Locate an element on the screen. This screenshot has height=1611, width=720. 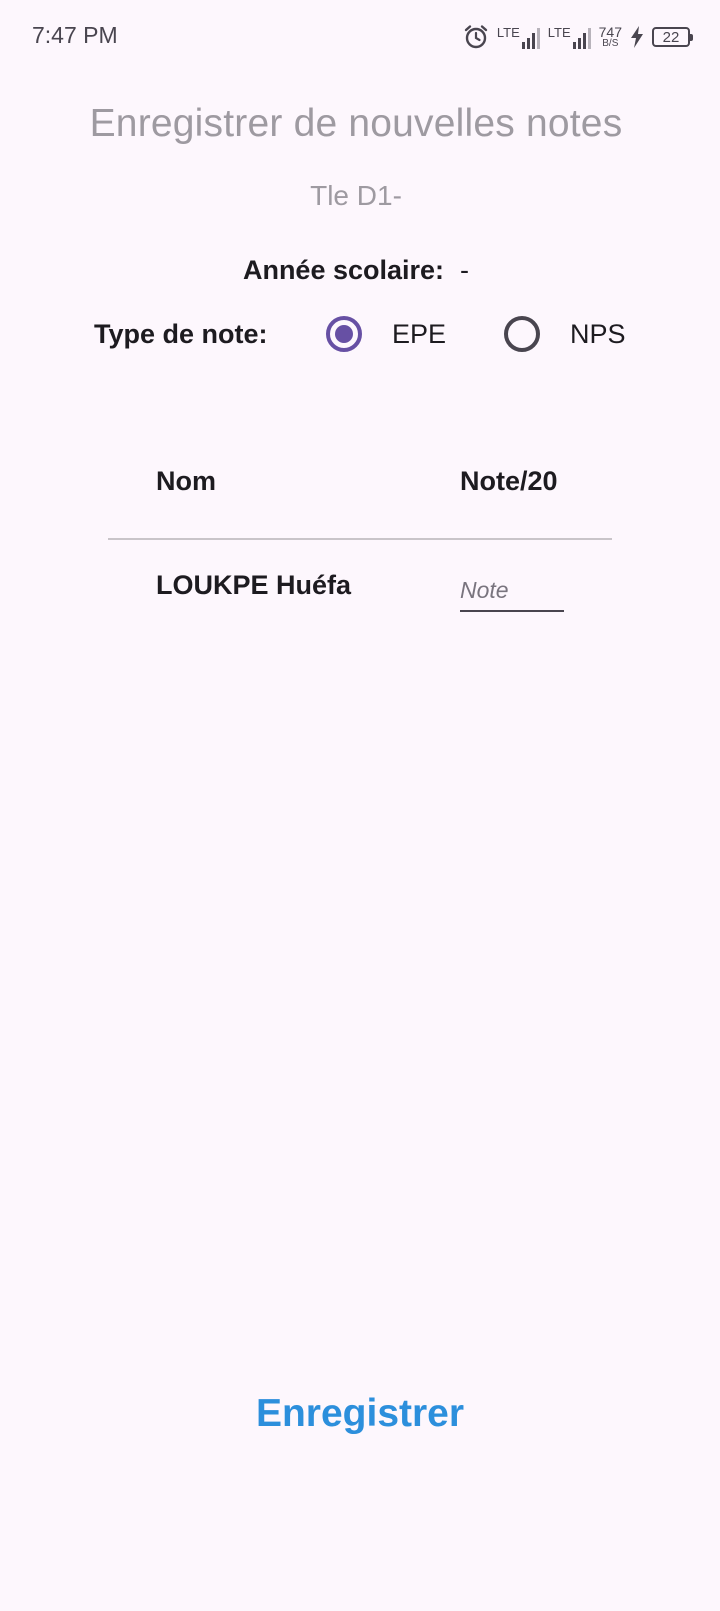
page-title: Enregistrer de nouvelles notes is located at coordinates (356, 123).